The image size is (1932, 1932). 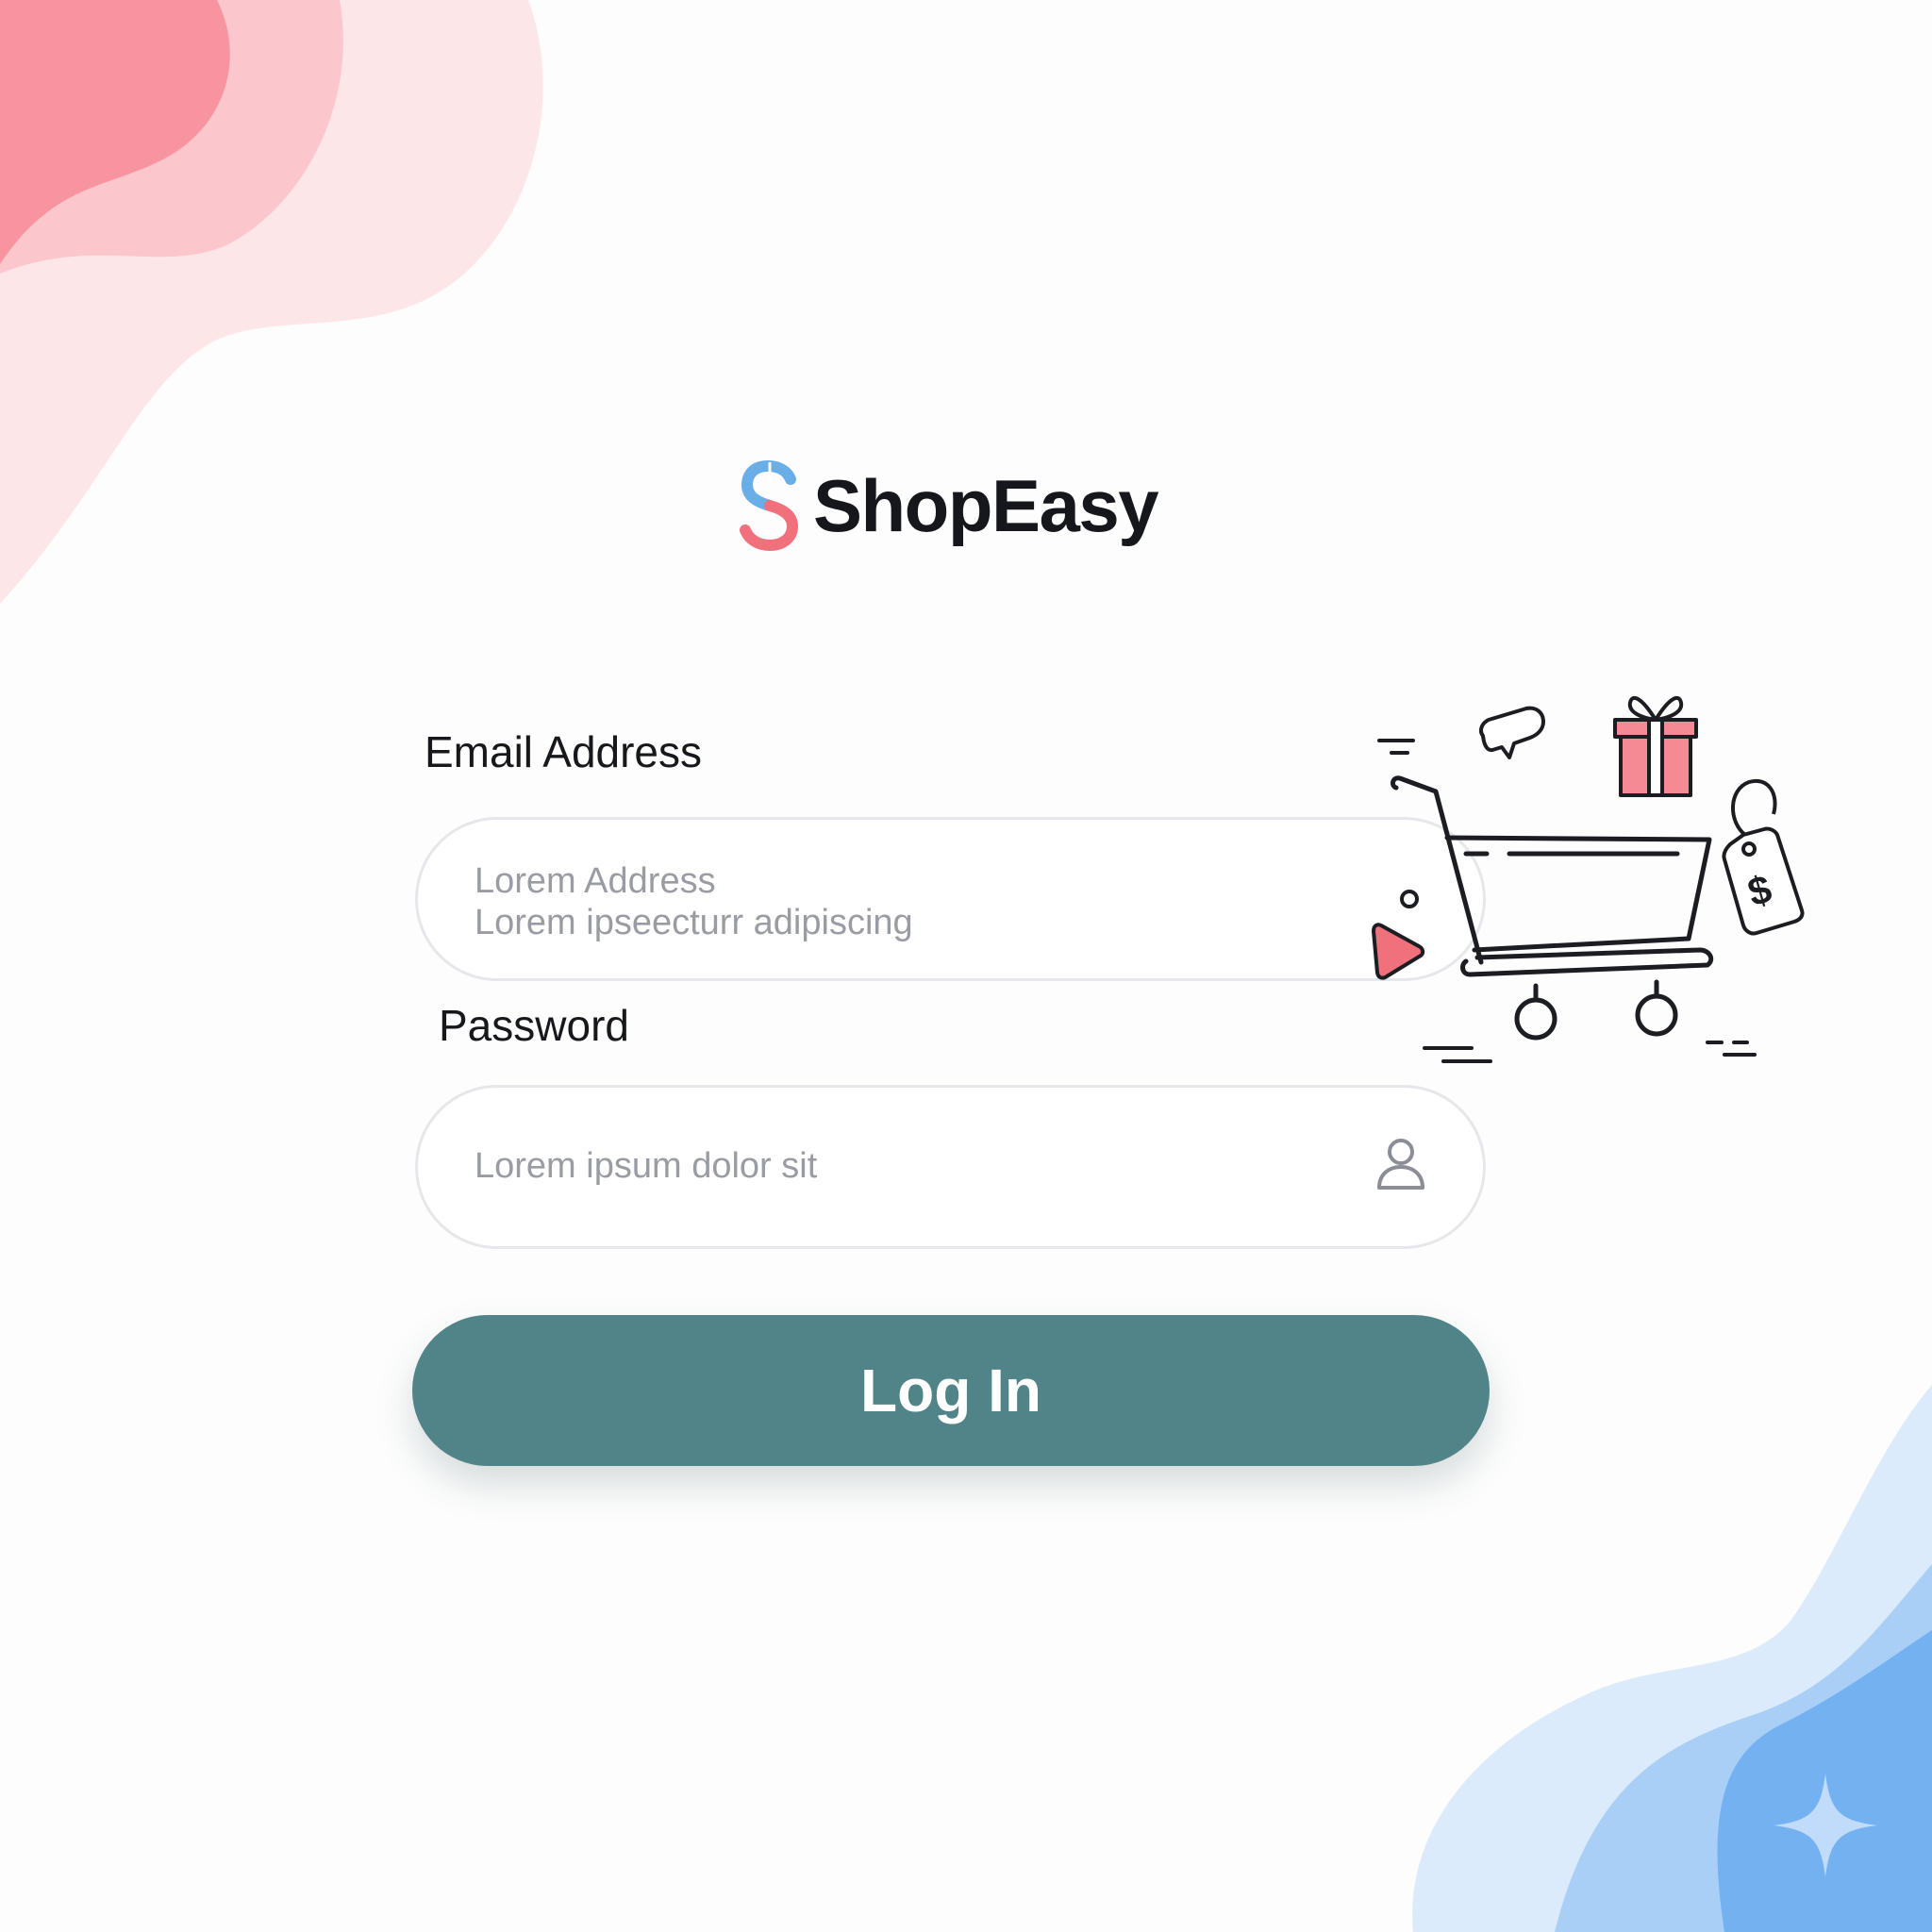 I want to click on shopping-cart-icon, so click(x=1552, y=908).